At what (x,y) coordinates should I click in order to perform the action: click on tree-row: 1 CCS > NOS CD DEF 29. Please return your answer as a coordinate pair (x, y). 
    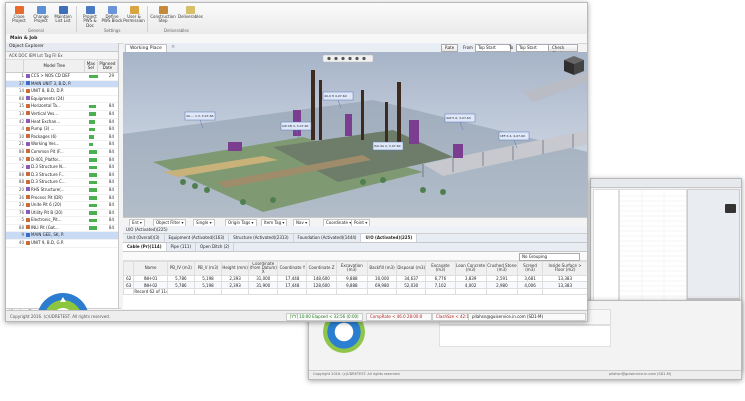
    Looking at the image, I should click on (62, 77).